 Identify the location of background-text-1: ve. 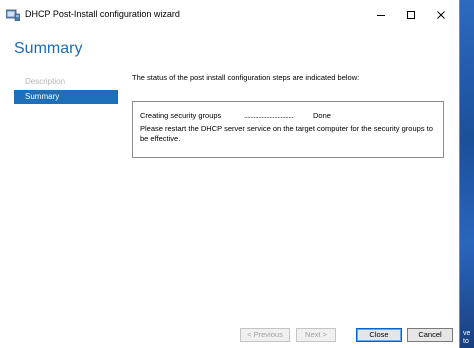
(467, 333).